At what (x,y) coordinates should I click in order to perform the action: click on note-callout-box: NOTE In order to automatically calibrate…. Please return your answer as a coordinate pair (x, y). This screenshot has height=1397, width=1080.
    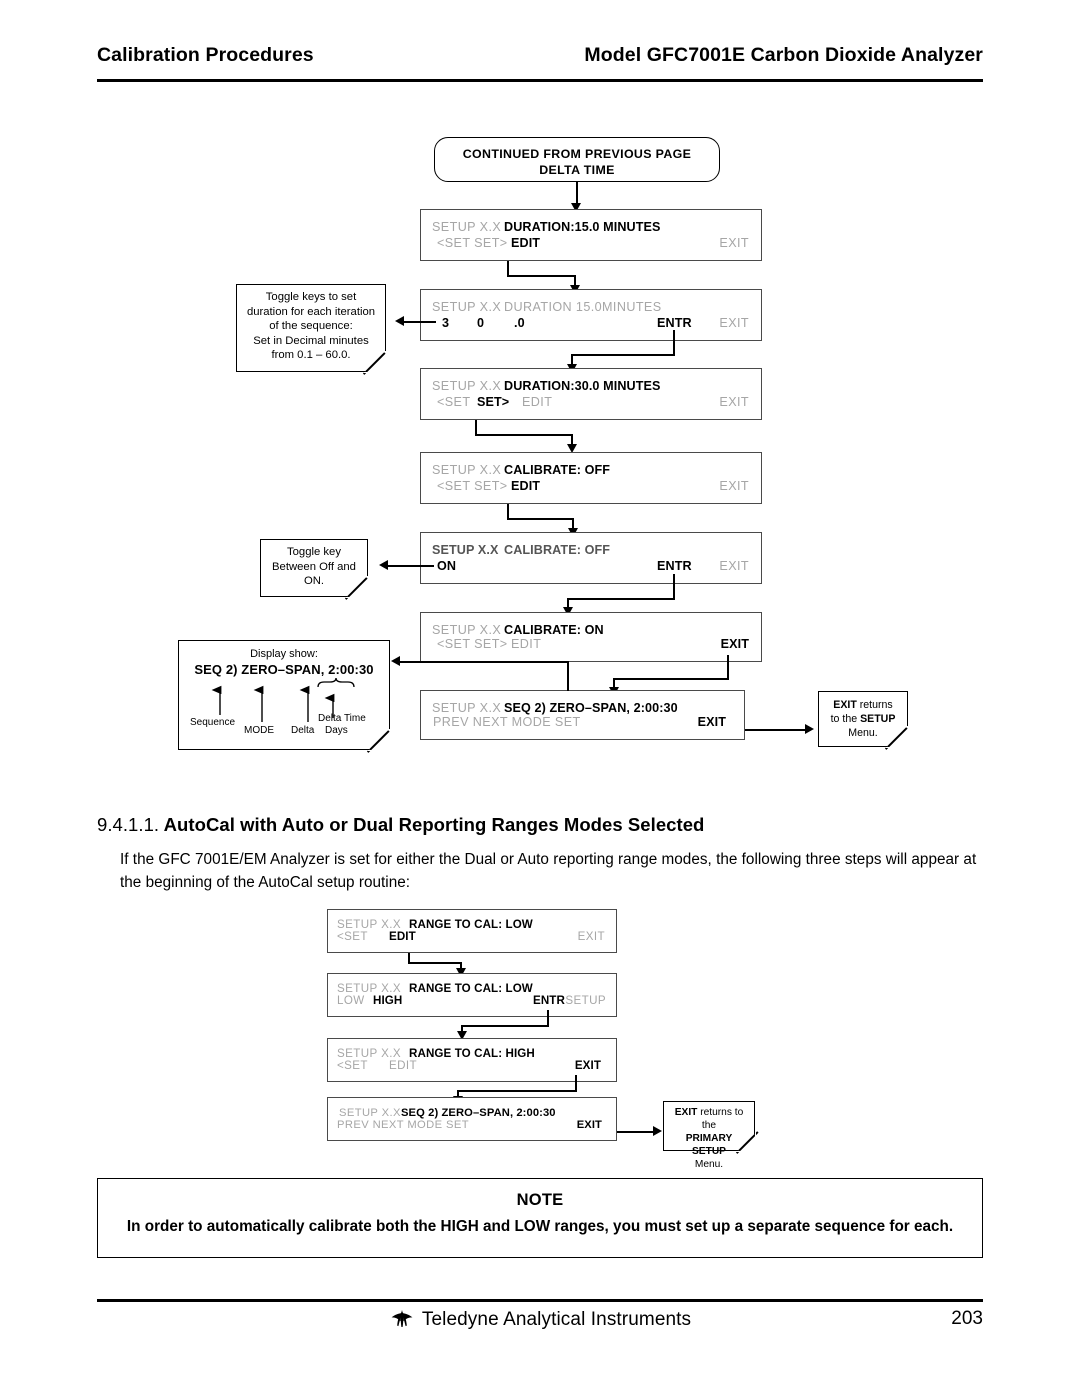
    Looking at the image, I should click on (540, 1218).